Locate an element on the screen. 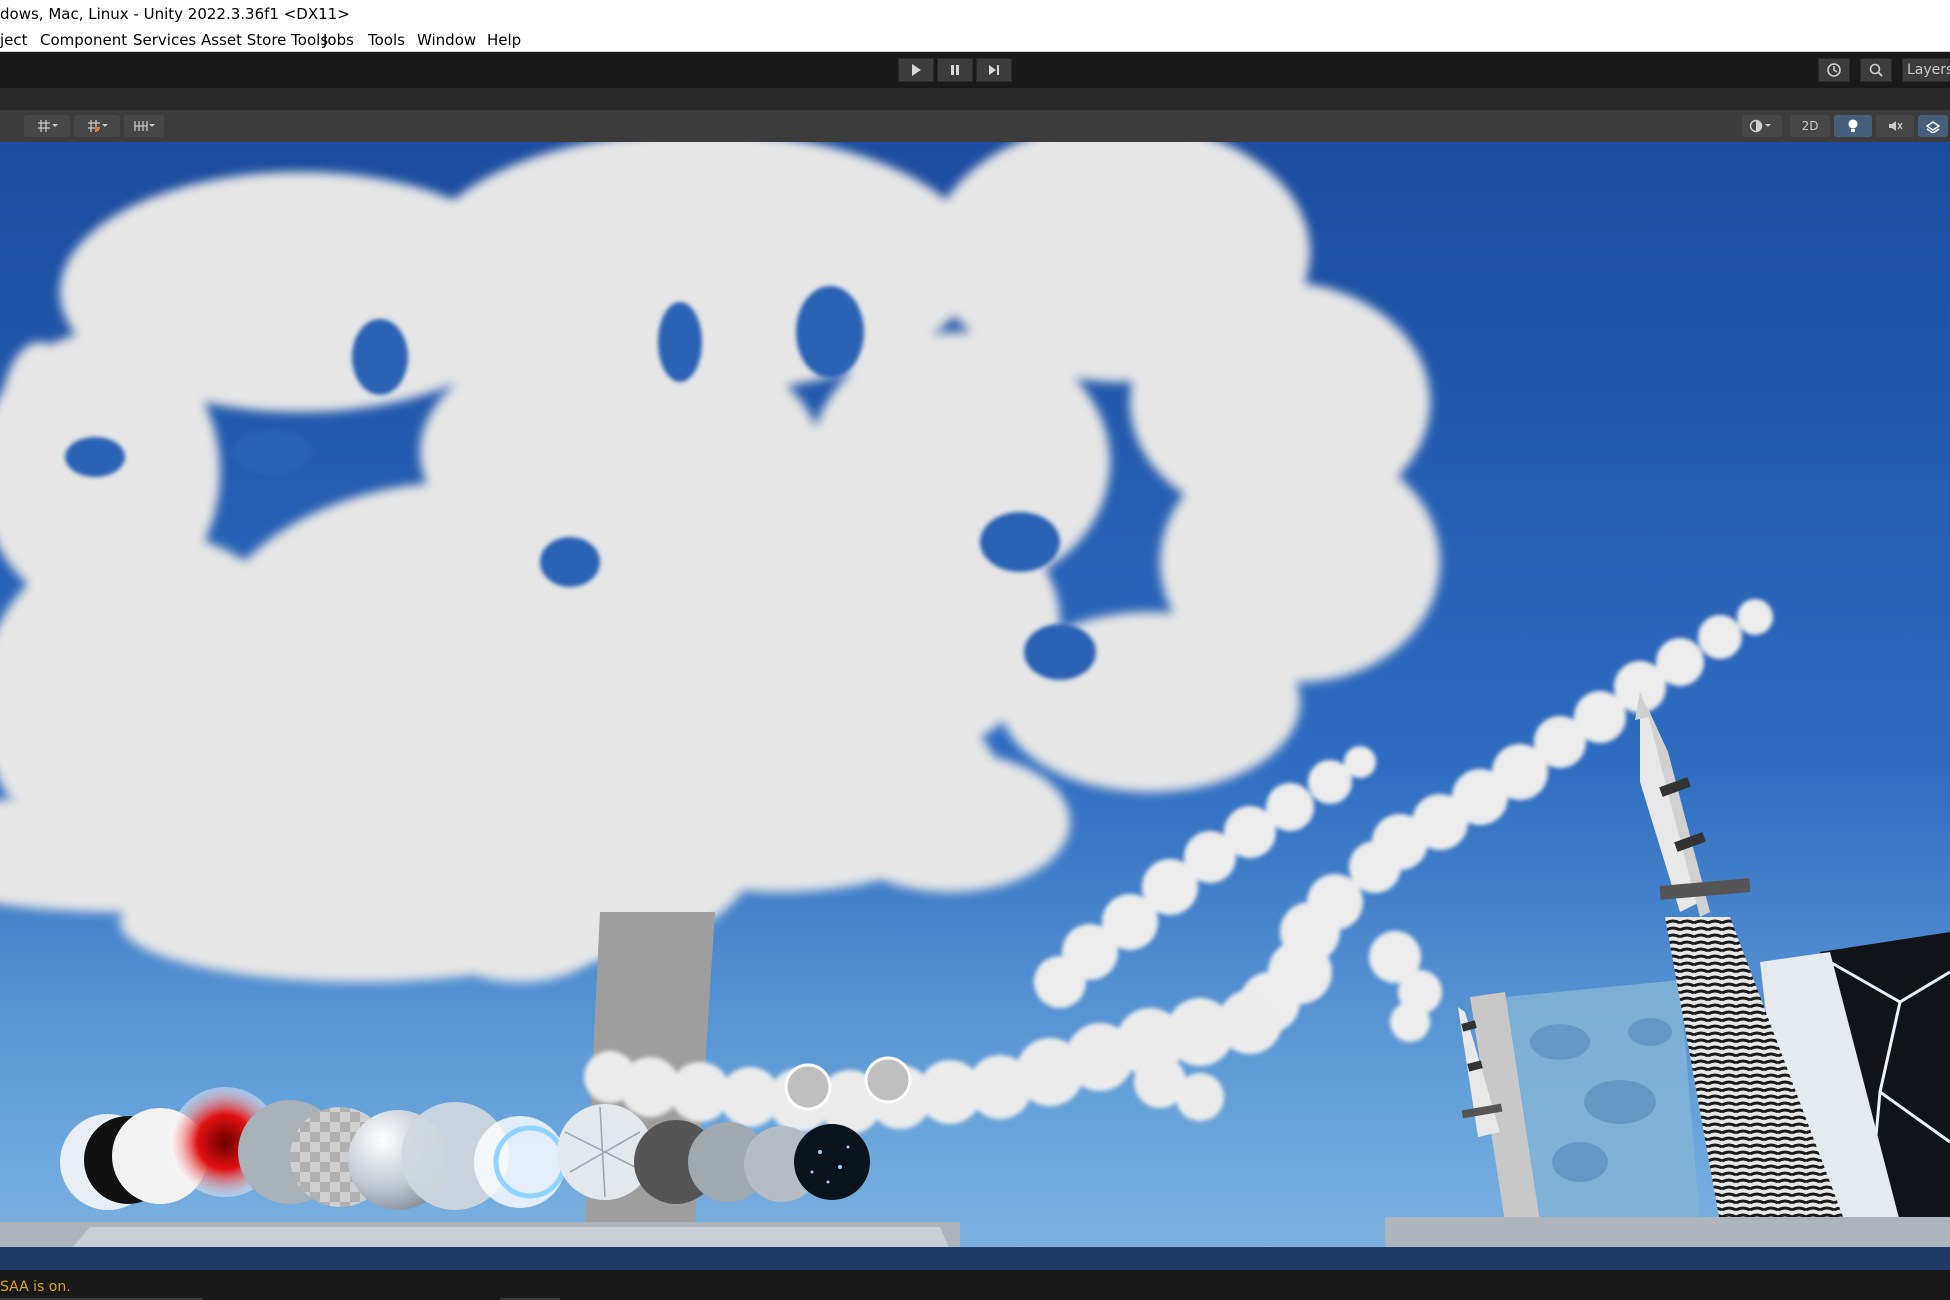 This screenshot has width=1950, height=1300. snap-icon is located at coordinates (98, 126).